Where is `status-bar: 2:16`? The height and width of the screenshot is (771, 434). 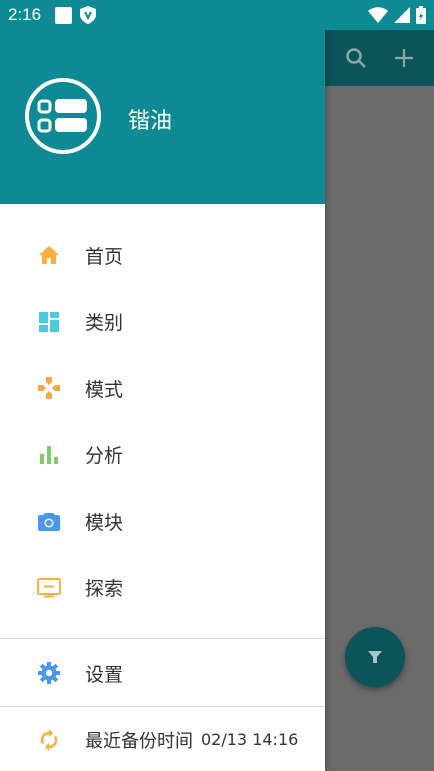
status-bar: 2:16 is located at coordinates (217, 15).